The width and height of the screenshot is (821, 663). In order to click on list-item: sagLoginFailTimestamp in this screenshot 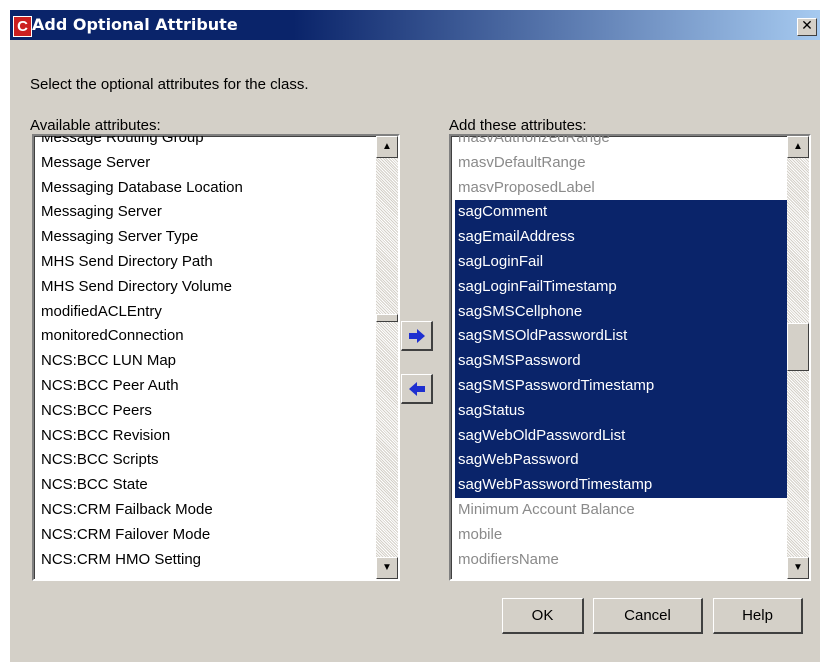, I will do `click(621, 287)`.